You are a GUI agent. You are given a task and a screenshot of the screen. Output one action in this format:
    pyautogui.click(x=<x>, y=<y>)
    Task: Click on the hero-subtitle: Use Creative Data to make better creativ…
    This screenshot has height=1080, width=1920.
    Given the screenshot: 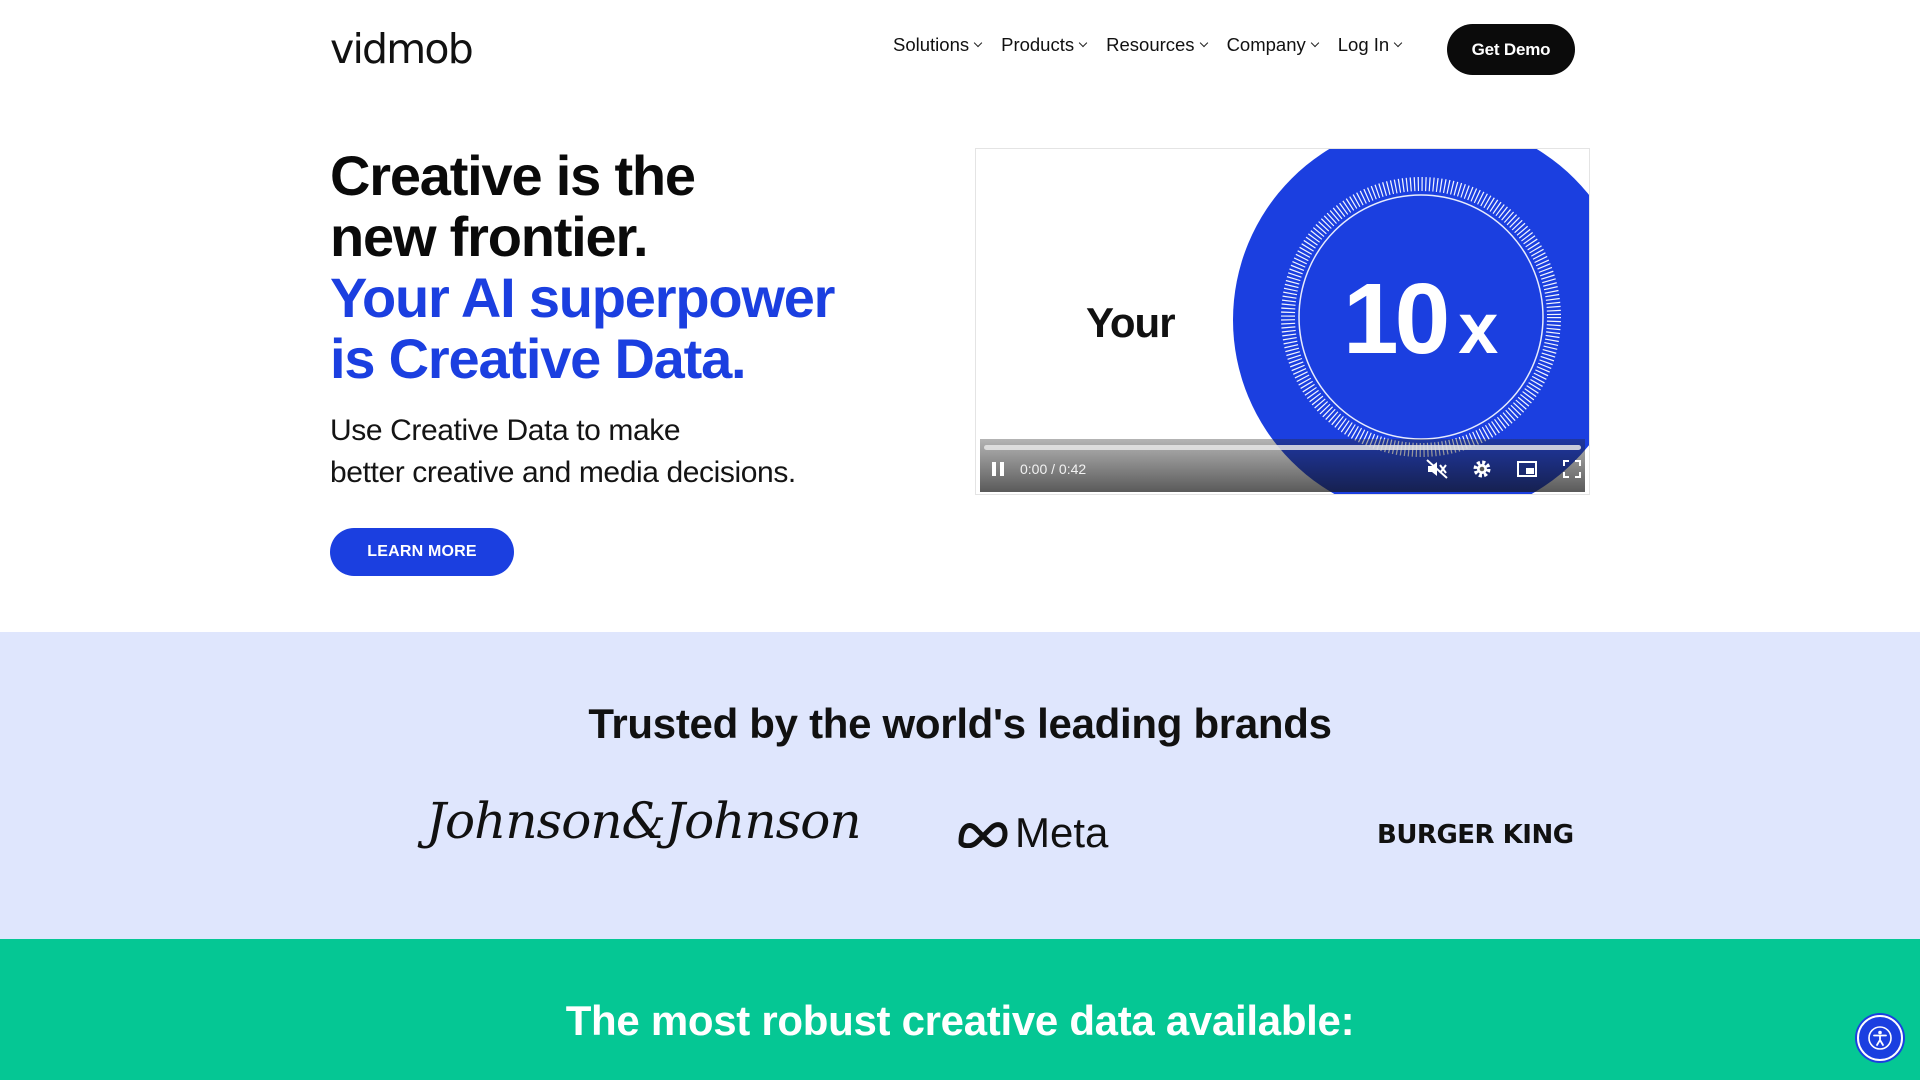 What is the action you would take?
    pyautogui.click(x=563, y=452)
    